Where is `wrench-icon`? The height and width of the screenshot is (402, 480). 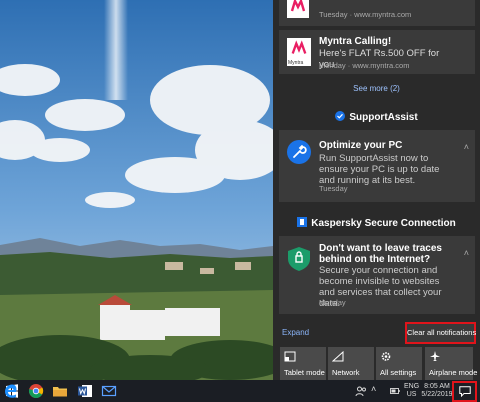 wrench-icon is located at coordinates (299, 152).